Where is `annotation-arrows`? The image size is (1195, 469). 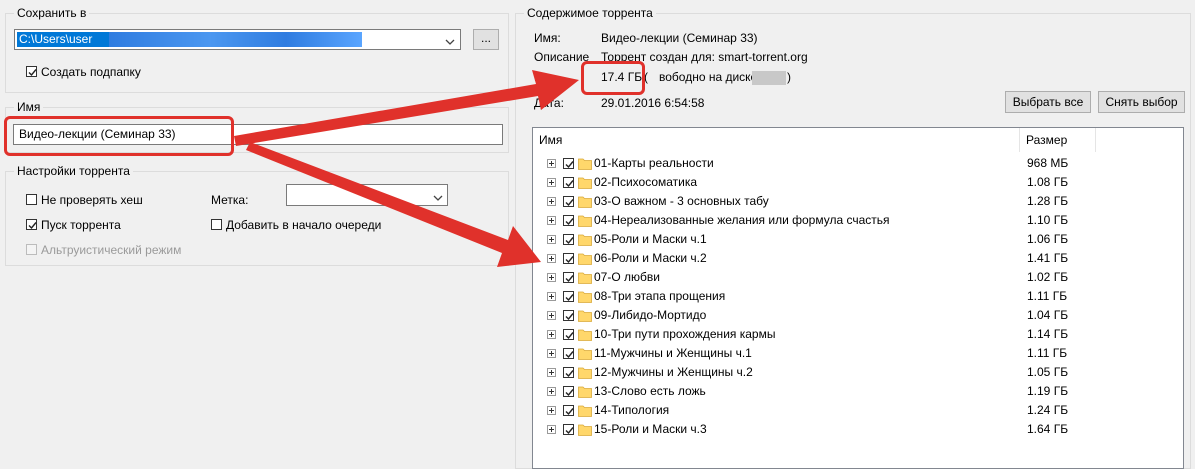
annotation-arrows is located at coordinates (406, 168).